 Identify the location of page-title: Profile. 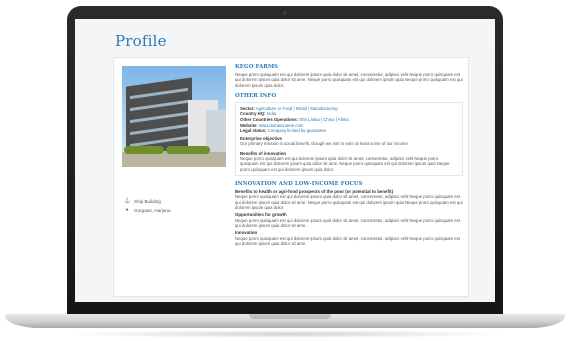
(141, 41).